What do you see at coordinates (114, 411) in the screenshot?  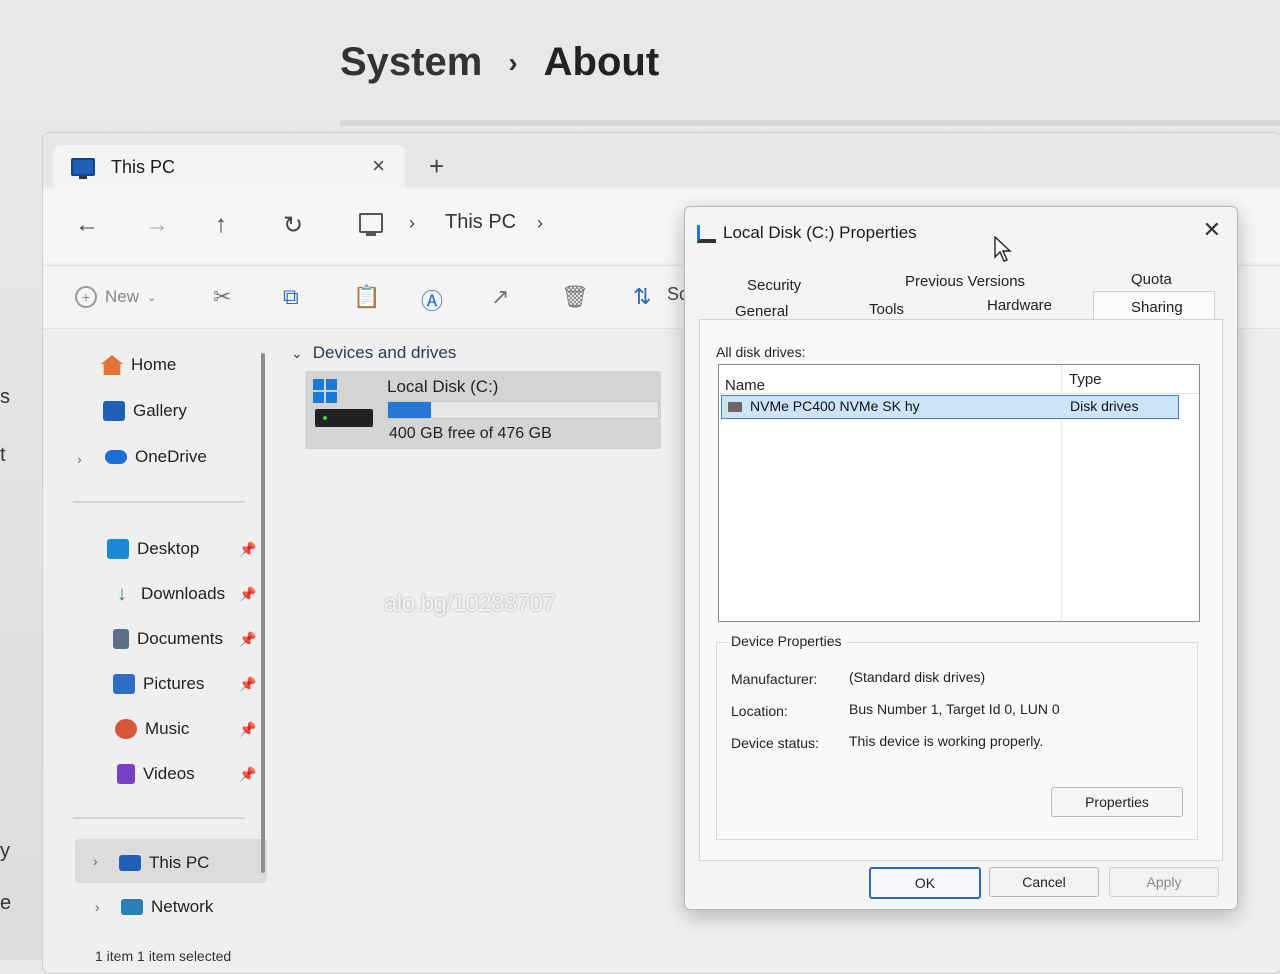 I see `gallery-icon` at bounding box center [114, 411].